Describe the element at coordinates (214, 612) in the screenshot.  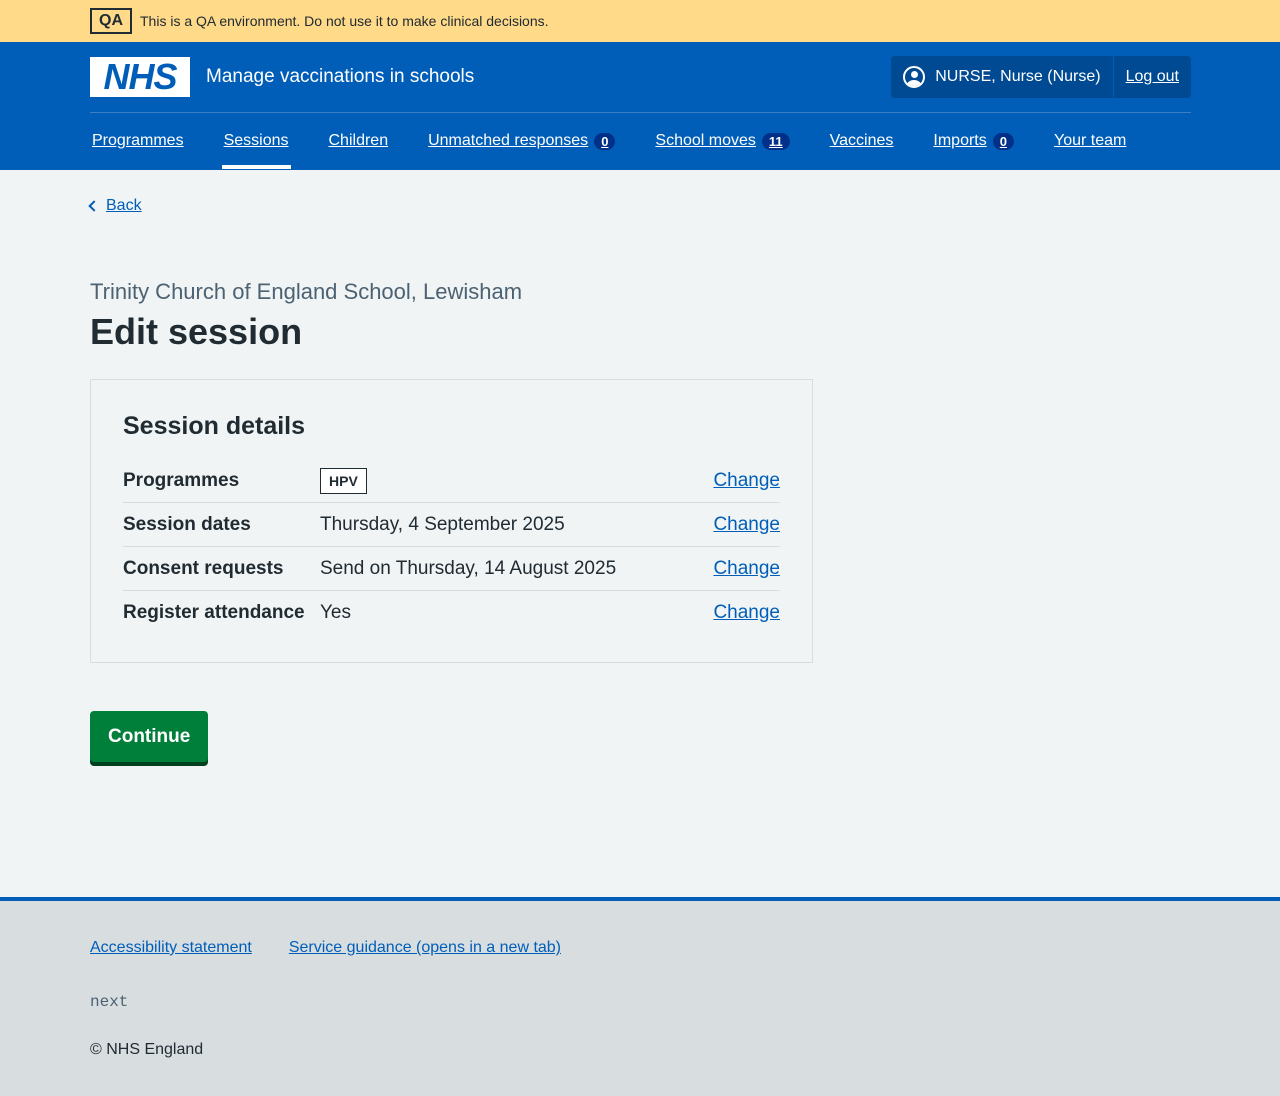
I see `row-key: Register attendance` at that location.